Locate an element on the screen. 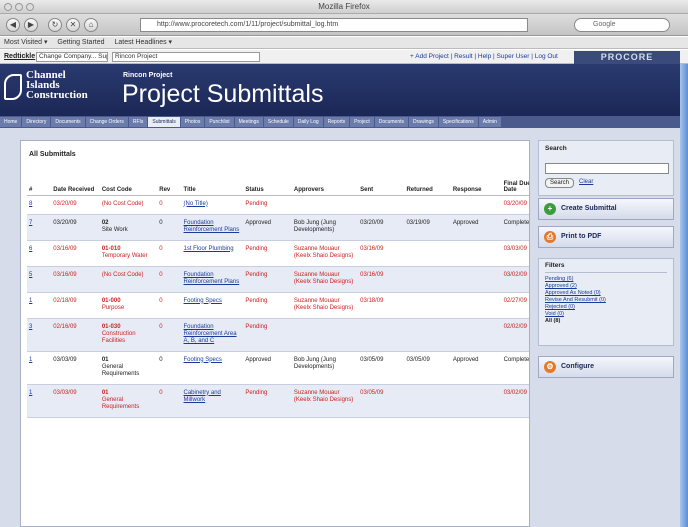 The image size is (688, 527). tab-punchlist: Punchlist is located at coordinates (219, 122).